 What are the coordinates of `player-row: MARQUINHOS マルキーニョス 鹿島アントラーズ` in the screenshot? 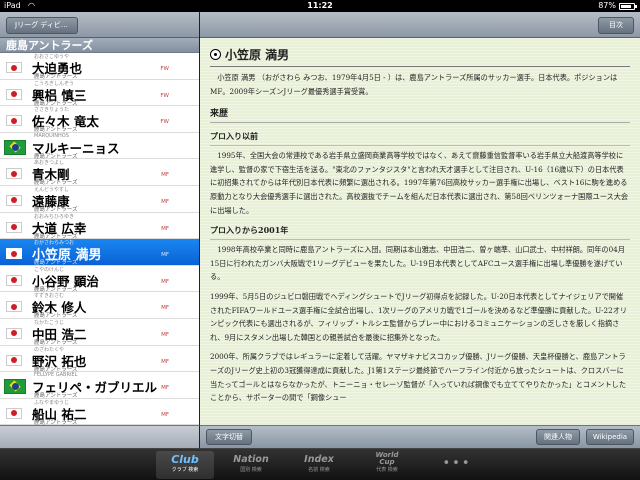 It's located at (99, 146).